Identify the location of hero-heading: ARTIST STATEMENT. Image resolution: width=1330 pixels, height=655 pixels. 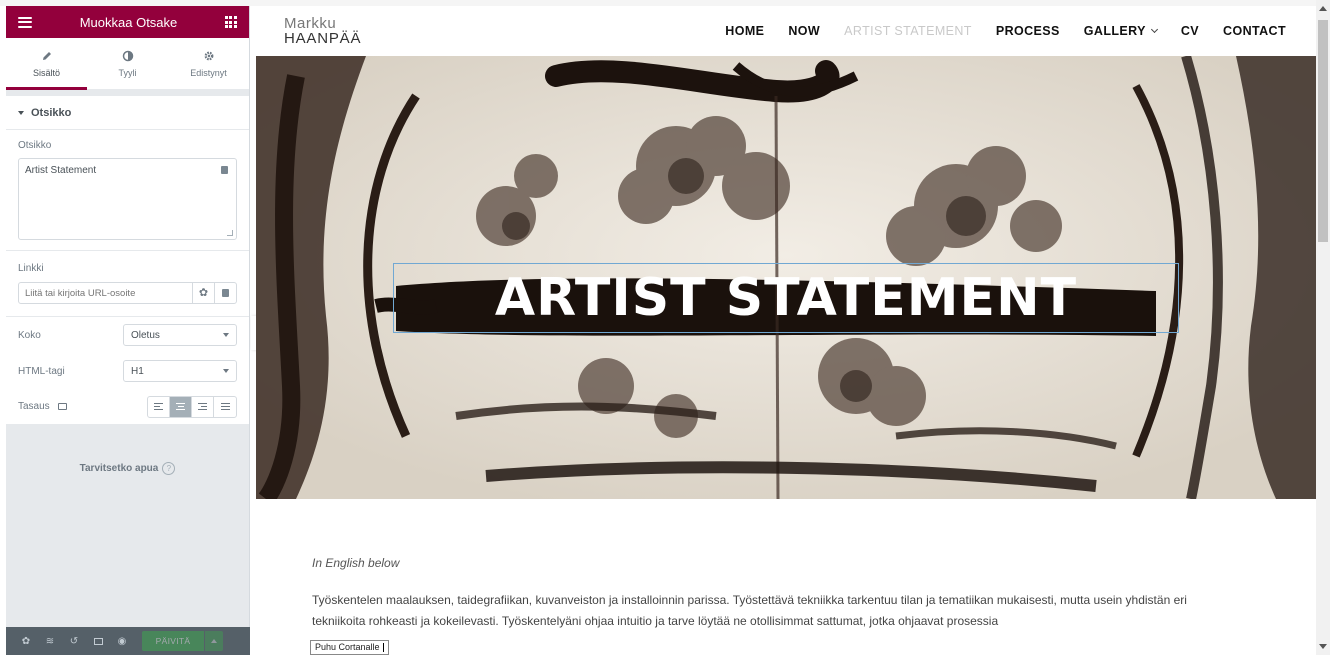
(786, 298).